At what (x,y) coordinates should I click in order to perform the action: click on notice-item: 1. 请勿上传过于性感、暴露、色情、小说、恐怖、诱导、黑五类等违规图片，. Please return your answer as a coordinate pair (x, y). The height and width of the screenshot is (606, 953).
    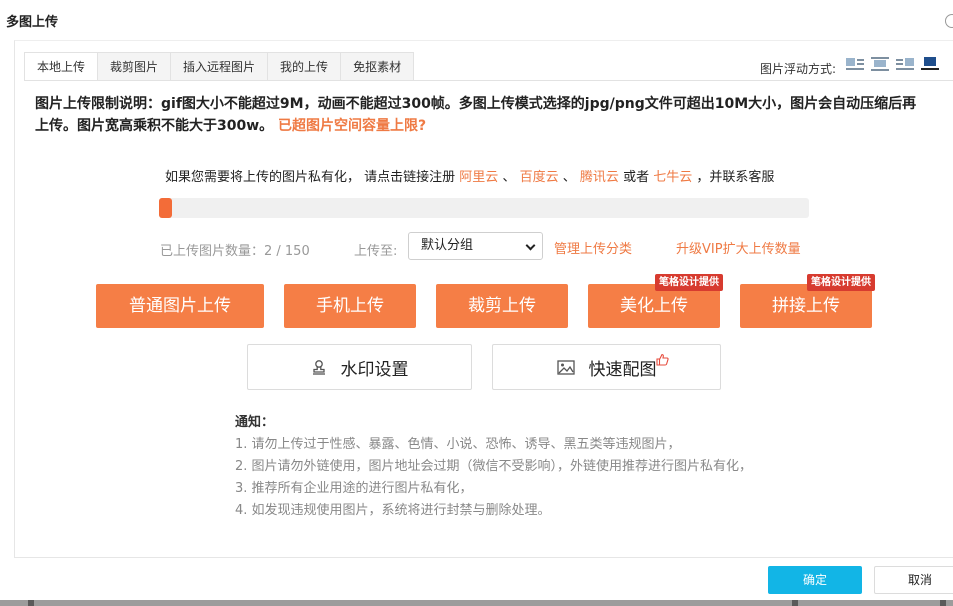
    Looking at the image, I should click on (458, 444).